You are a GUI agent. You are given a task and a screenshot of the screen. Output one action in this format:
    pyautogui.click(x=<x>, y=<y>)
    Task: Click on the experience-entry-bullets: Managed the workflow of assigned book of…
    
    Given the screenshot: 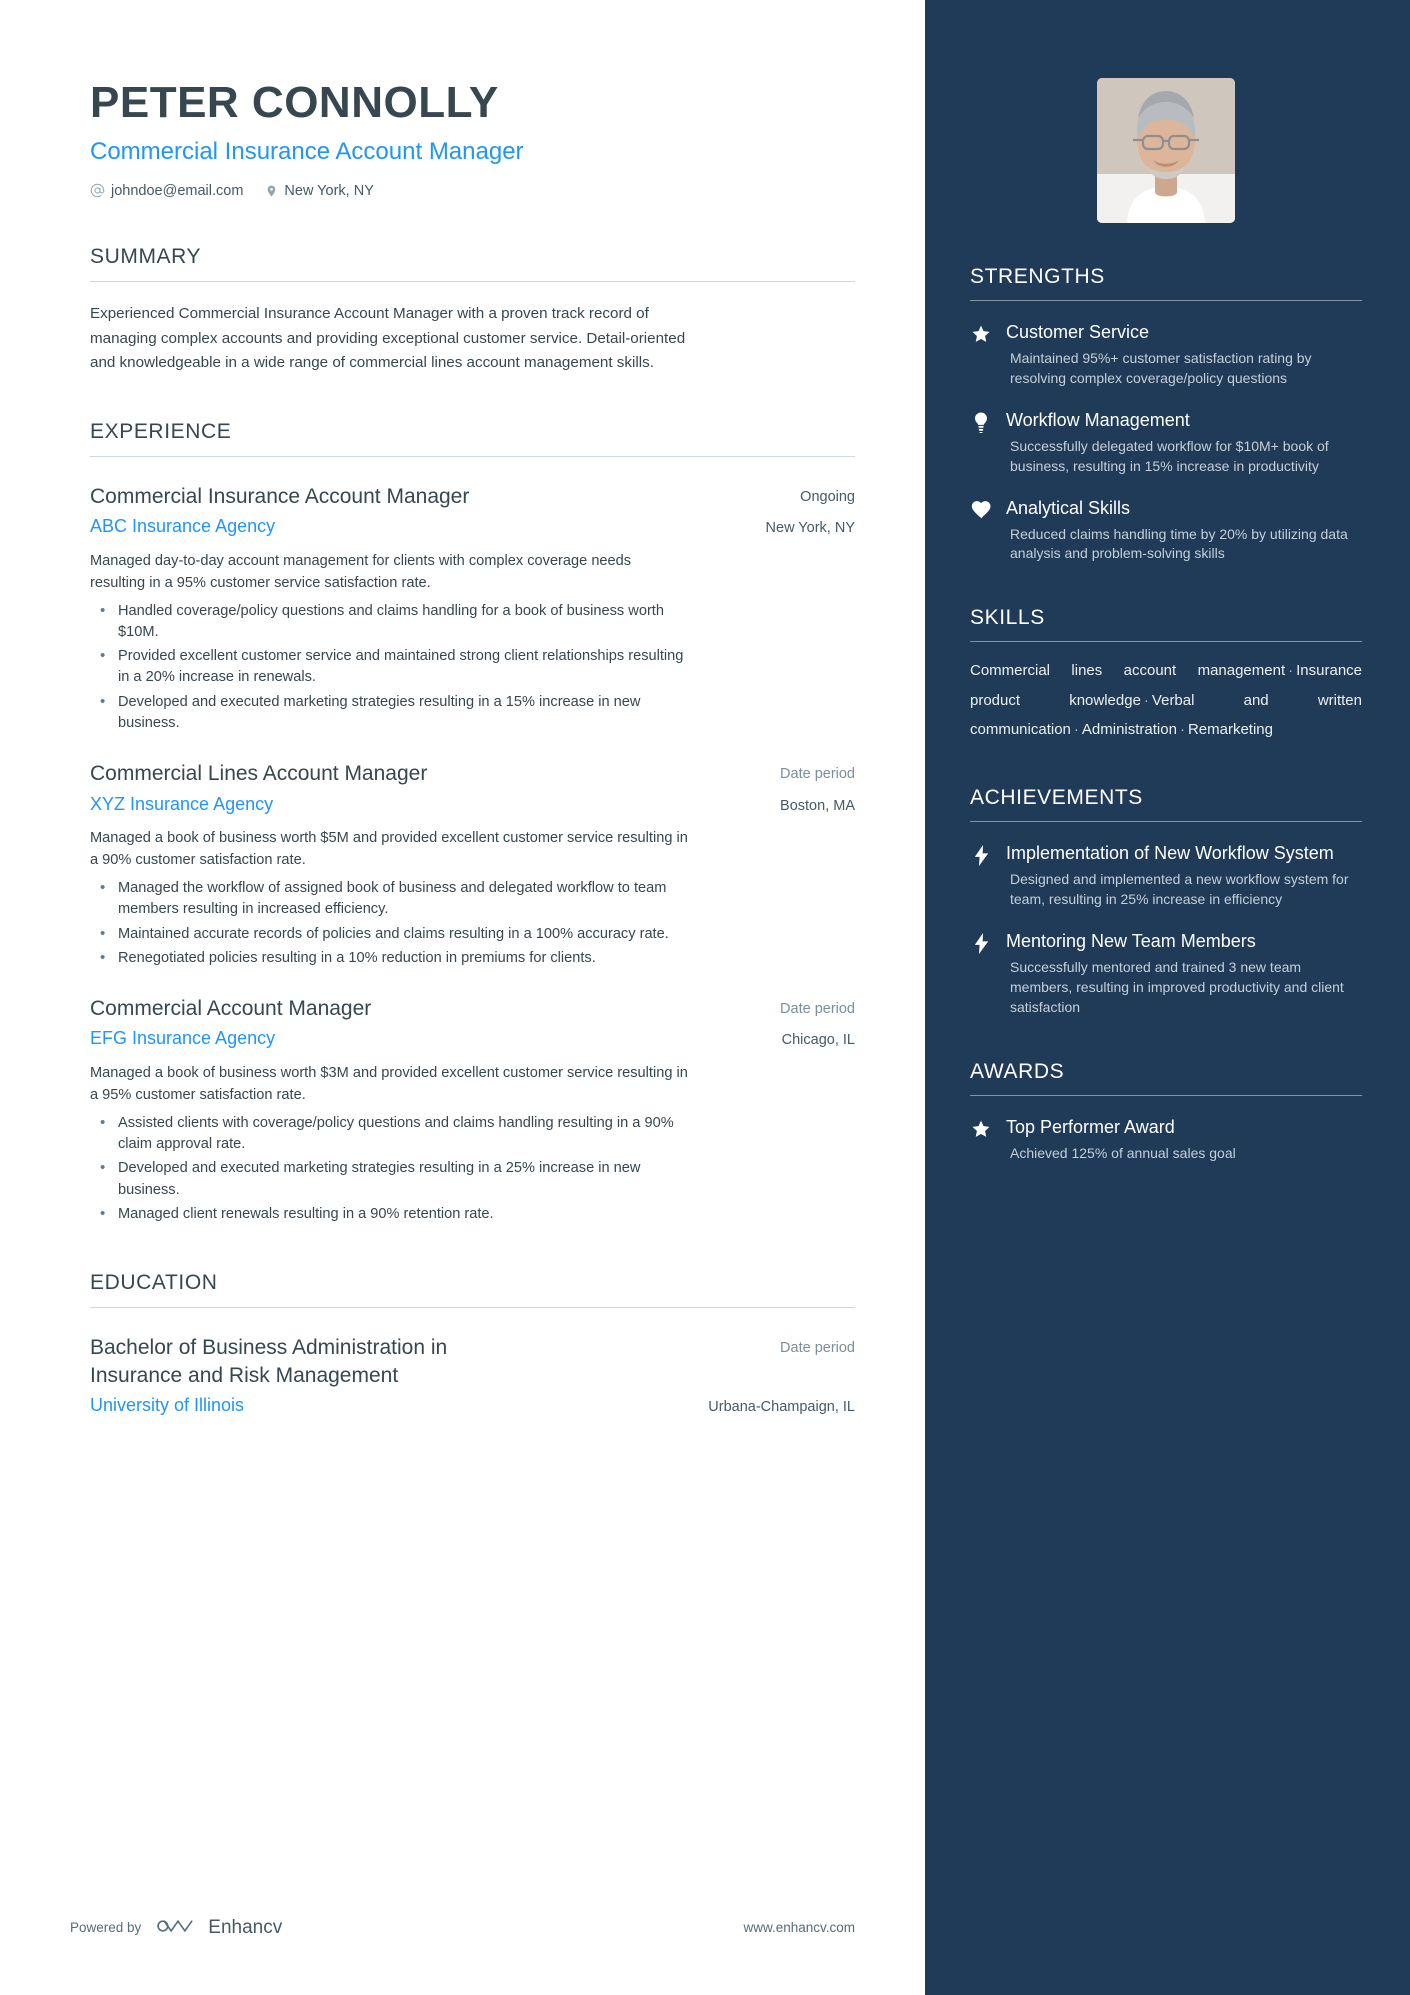 What is the action you would take?
    pyautogui.click(x=472, y=923)
    